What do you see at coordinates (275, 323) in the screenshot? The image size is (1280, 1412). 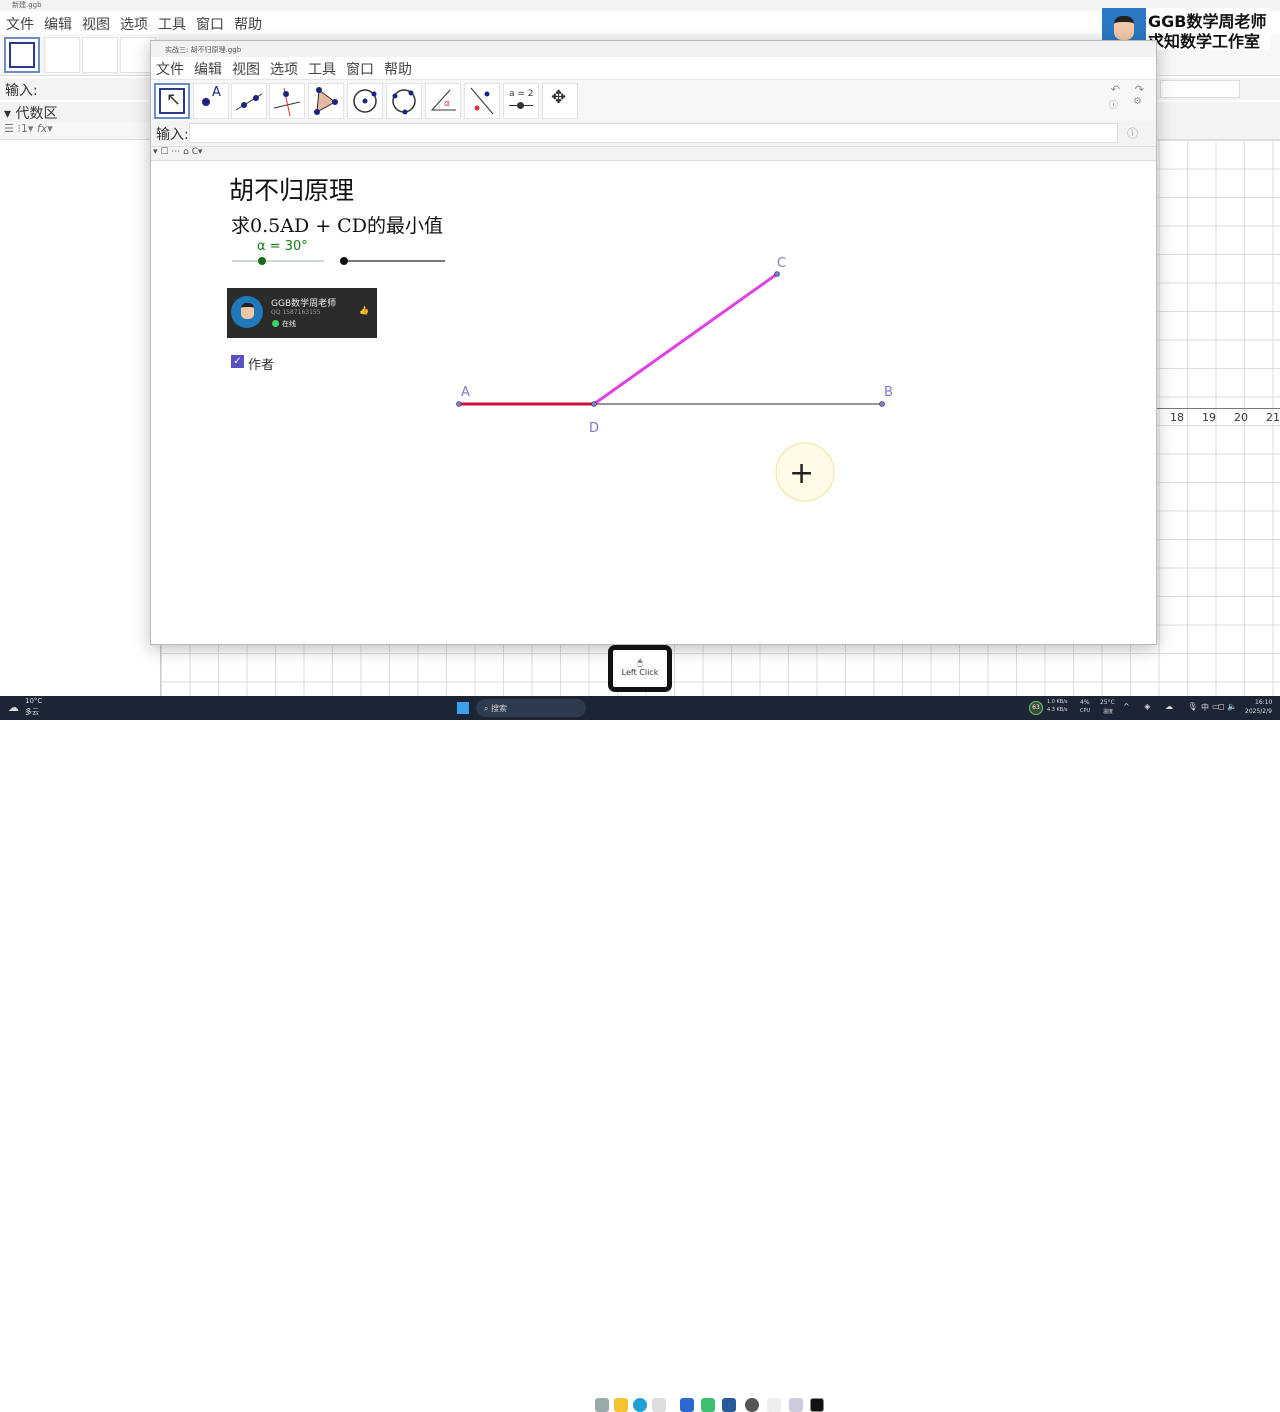 I see `online-dot` at bounding box center [275, 323].